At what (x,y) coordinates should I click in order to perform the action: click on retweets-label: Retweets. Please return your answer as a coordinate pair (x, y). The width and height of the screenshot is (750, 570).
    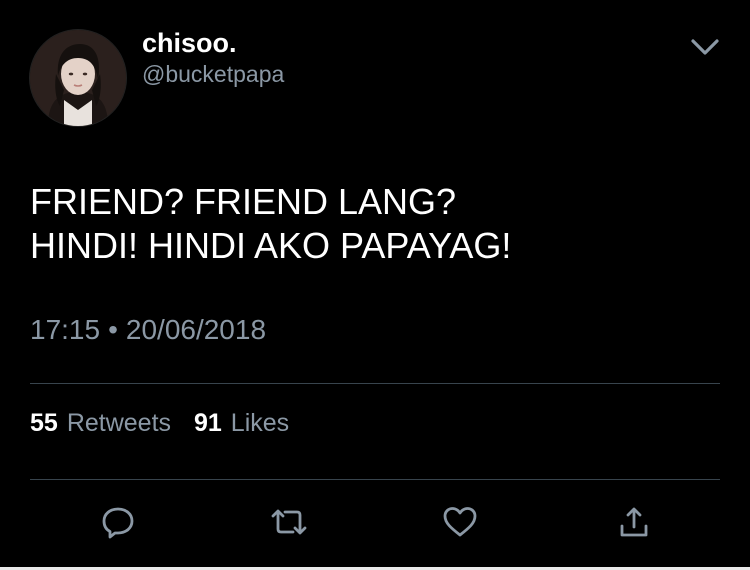
    Looking at the image, I should click on (119, 423).